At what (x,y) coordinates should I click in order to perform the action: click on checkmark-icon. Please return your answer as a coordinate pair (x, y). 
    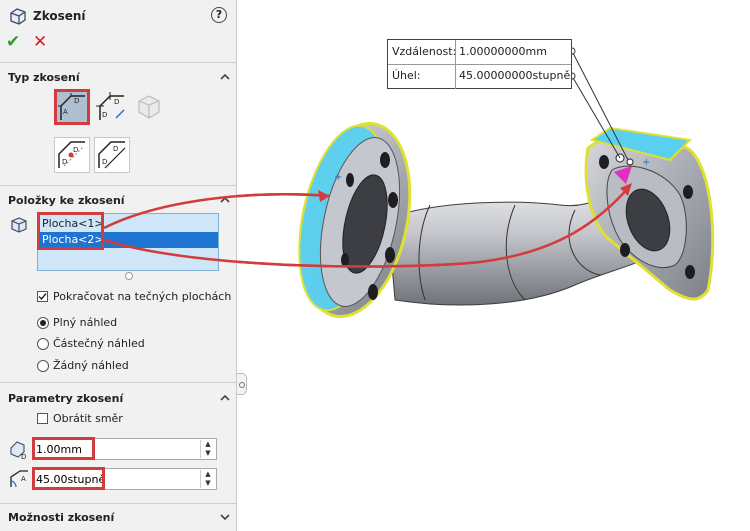
    Looking at the image, I should click on (42, 297).